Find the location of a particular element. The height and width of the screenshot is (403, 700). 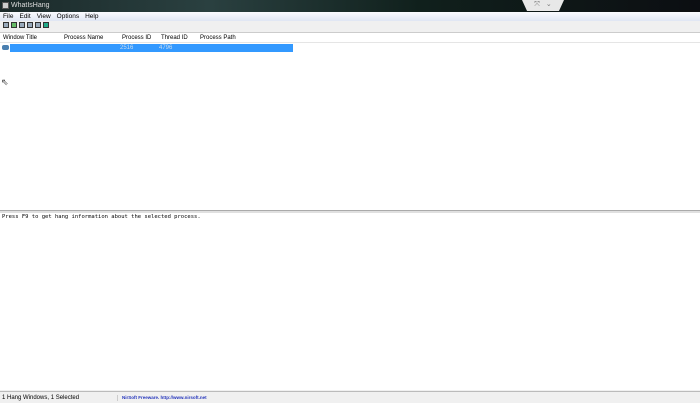

export-icon is located at coordinates (14, 25).